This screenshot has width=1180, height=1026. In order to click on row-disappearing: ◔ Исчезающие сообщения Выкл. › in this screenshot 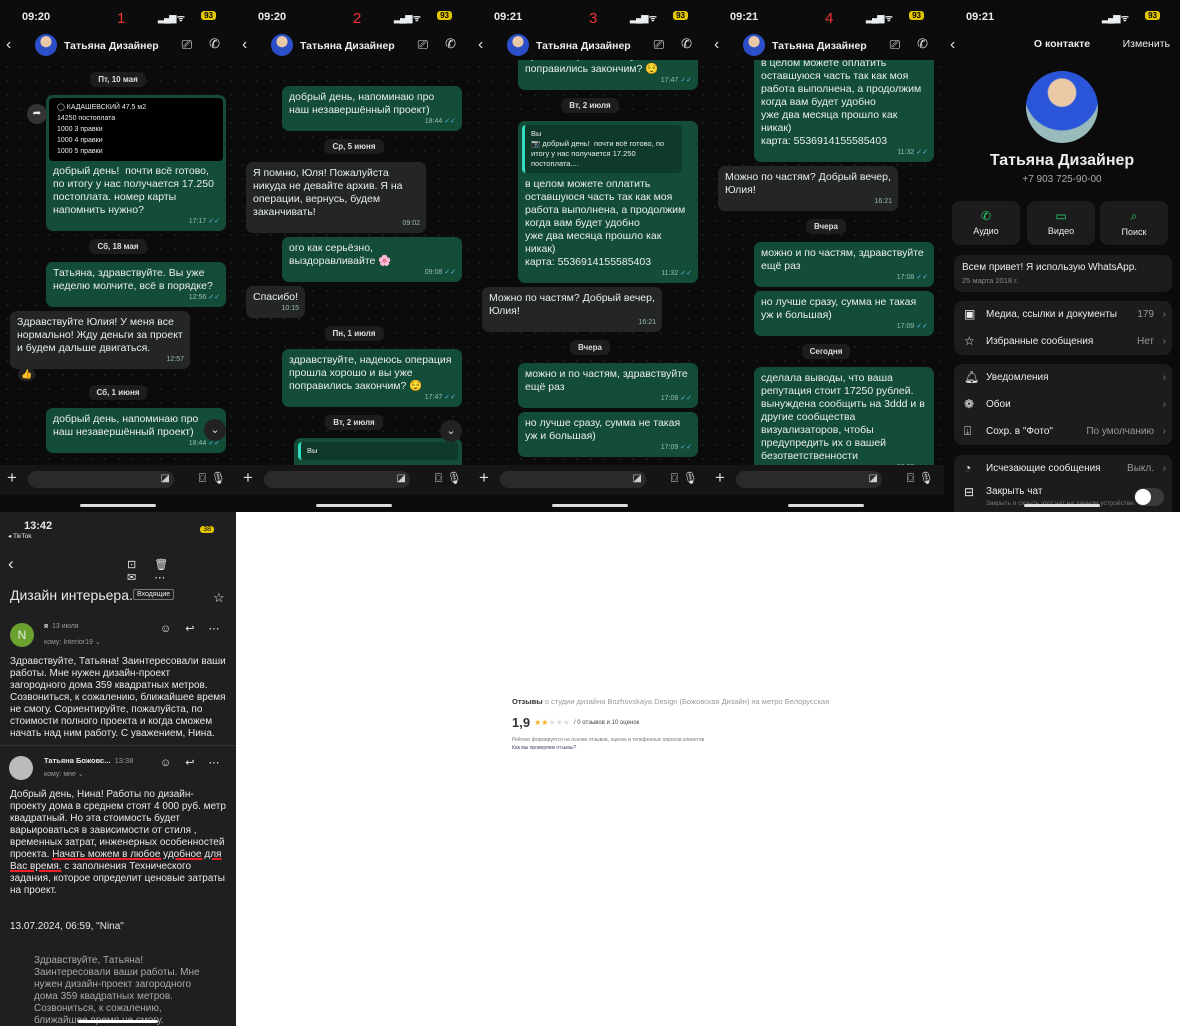, I will do `click(1063, 468)`.